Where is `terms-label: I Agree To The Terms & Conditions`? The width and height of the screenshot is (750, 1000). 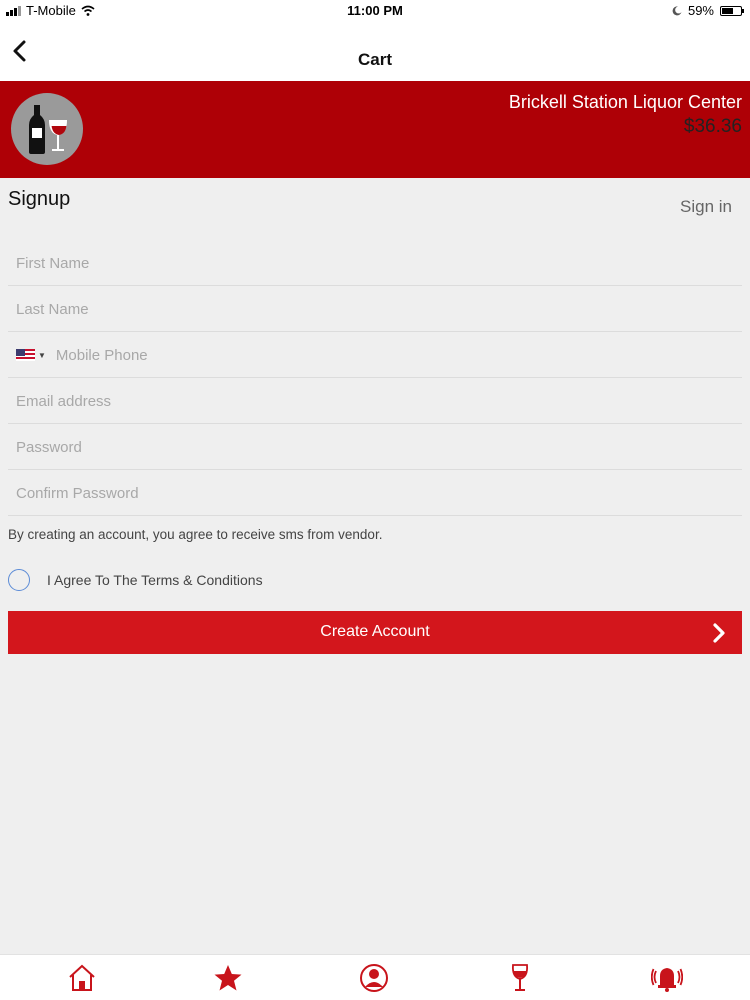 terms-label: I Agree To The Terms & Conditions is located at coordinates (155, 580).